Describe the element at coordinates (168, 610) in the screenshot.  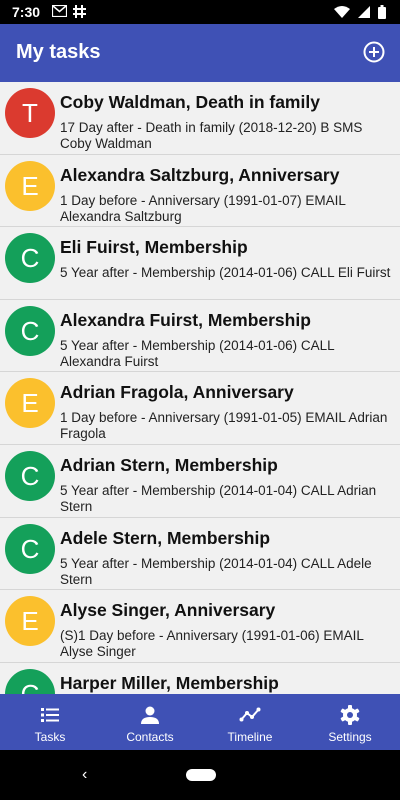
I see `task-title: Alyse Singer, Anniversary` at that location.